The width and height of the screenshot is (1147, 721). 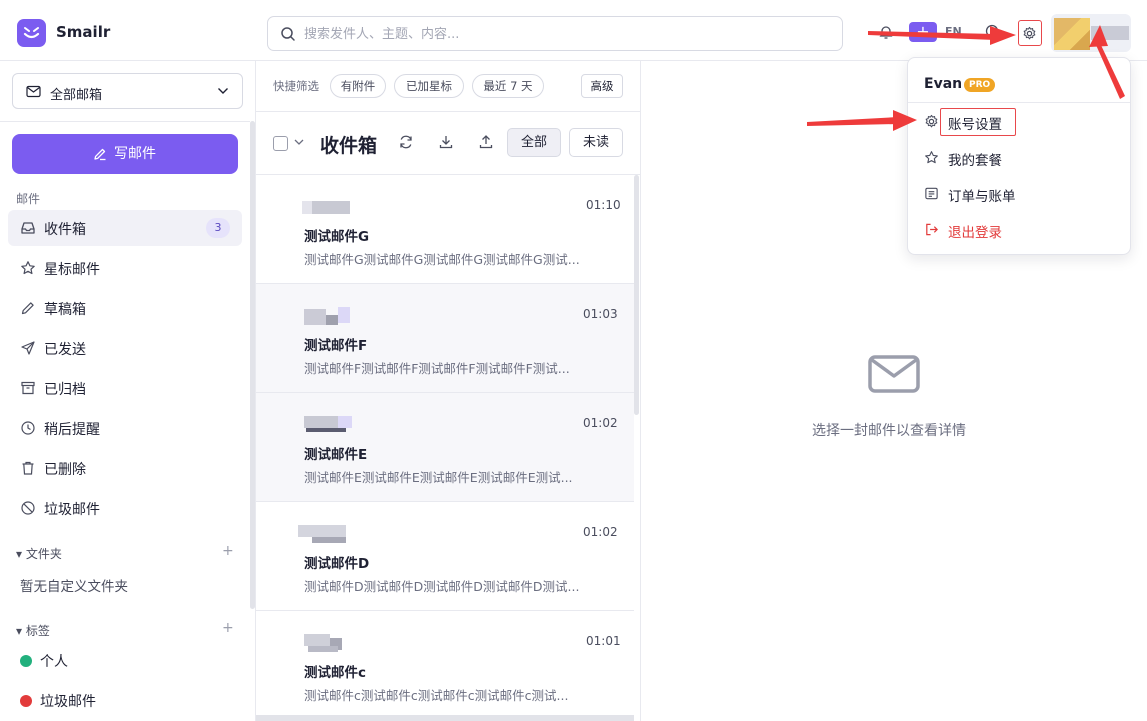 I want to click on gear-icon, so click(x=931, y=121).